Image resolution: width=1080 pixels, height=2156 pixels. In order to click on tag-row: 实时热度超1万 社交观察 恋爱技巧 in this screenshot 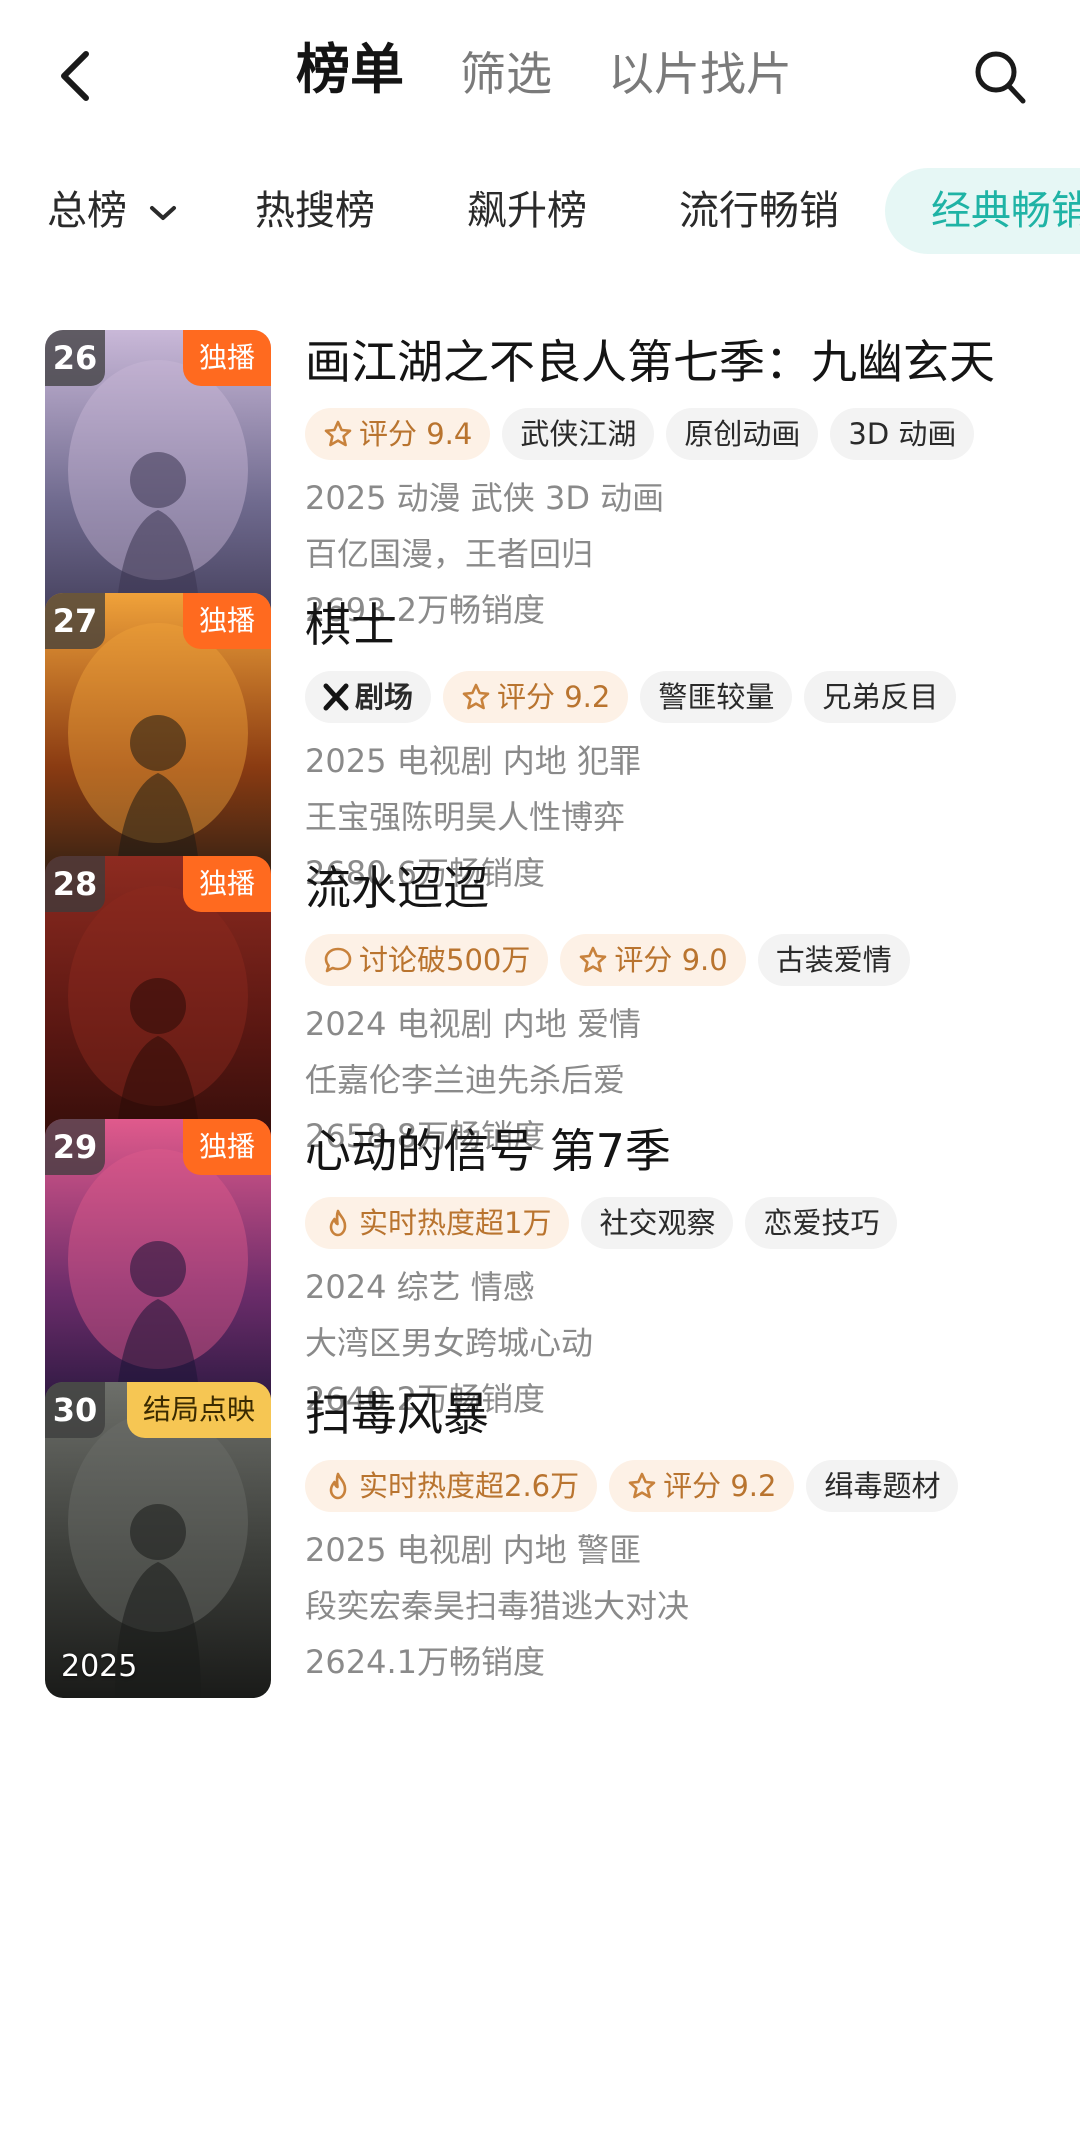, I will do `click(685, 1223)`.